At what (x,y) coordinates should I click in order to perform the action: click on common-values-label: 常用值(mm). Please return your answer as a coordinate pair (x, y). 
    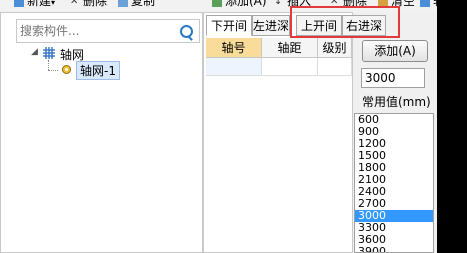
    Looking at the image, I should click on (396, 102).